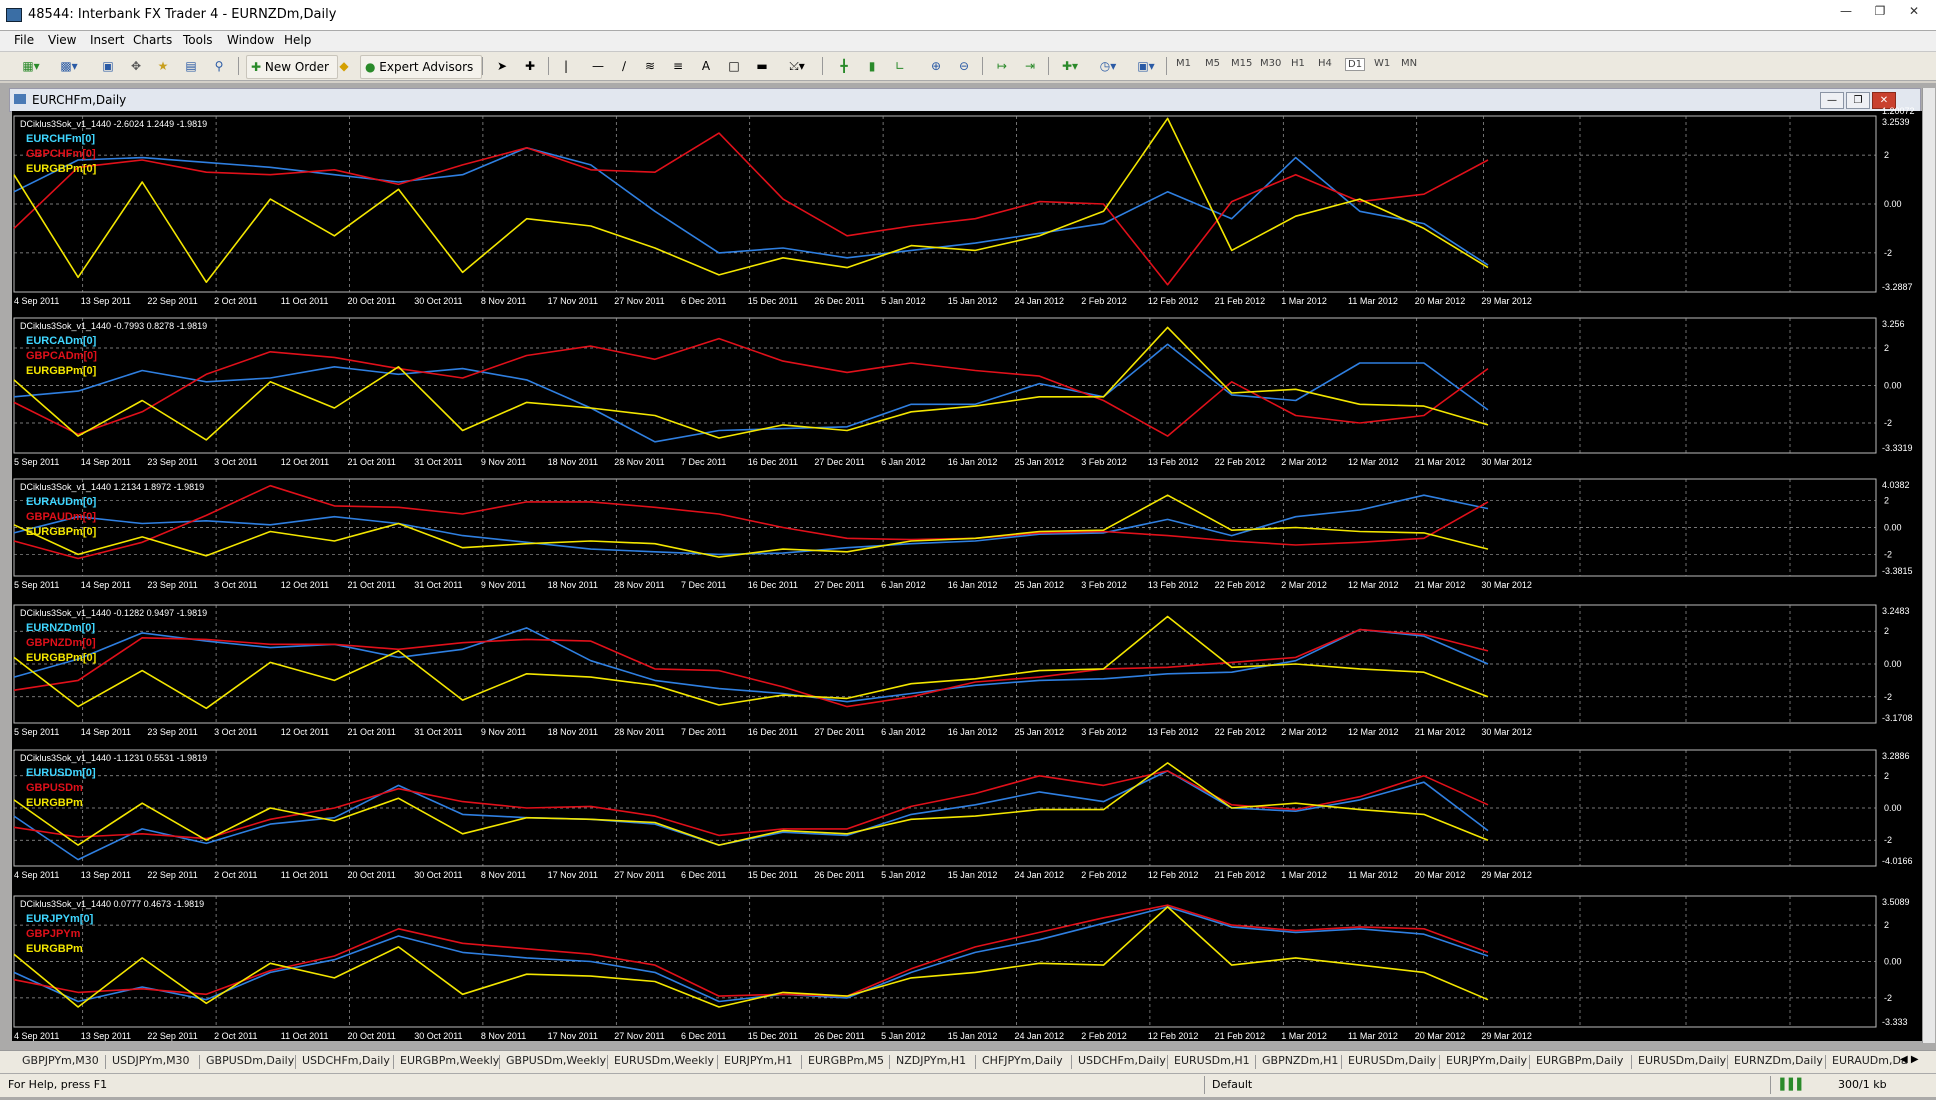 This screenshot has width=1936, height=1100. What do you see at coordinates (1579, 1060) in the screenshot?
I see `chart-tab: EURGBPm,Daily` at bounding box center [1579, 1060].